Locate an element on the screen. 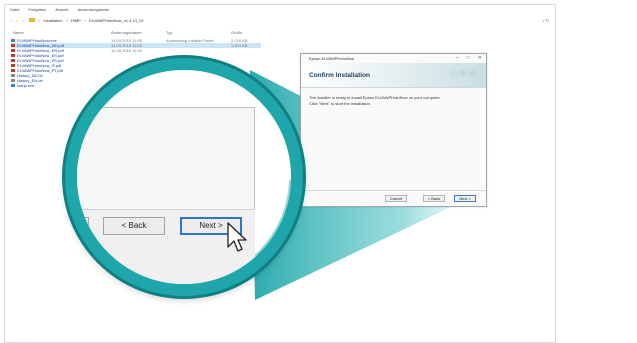 The height and width of the screenshot is (343, 637). file-name: setup.exe is located at coordinates (26, 85).